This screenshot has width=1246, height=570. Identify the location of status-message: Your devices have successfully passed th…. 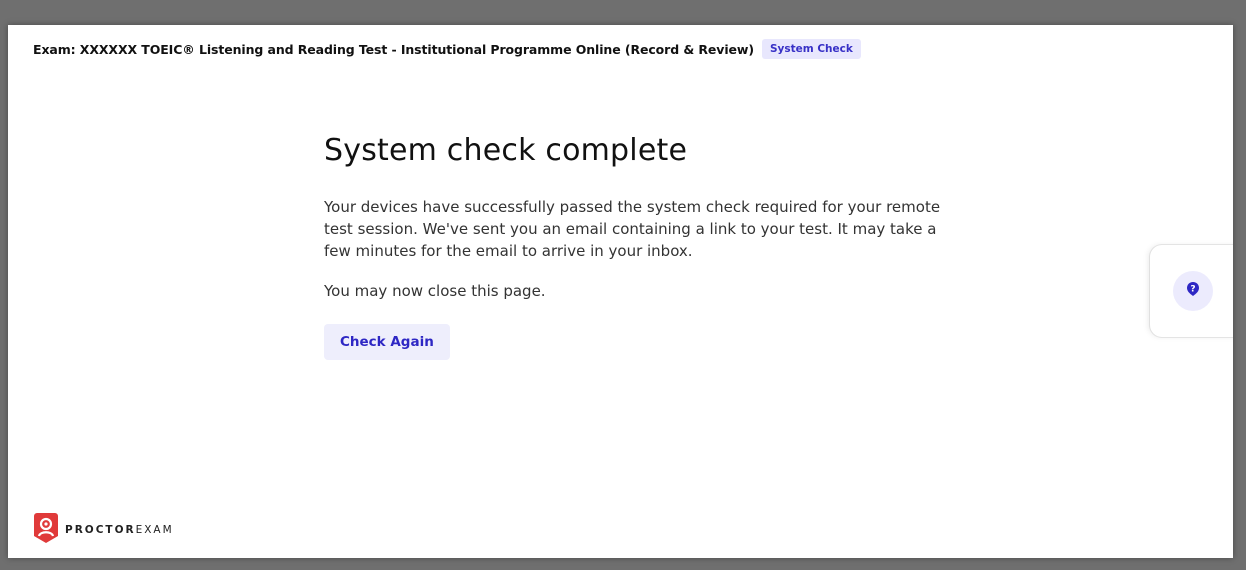
(632, 229).